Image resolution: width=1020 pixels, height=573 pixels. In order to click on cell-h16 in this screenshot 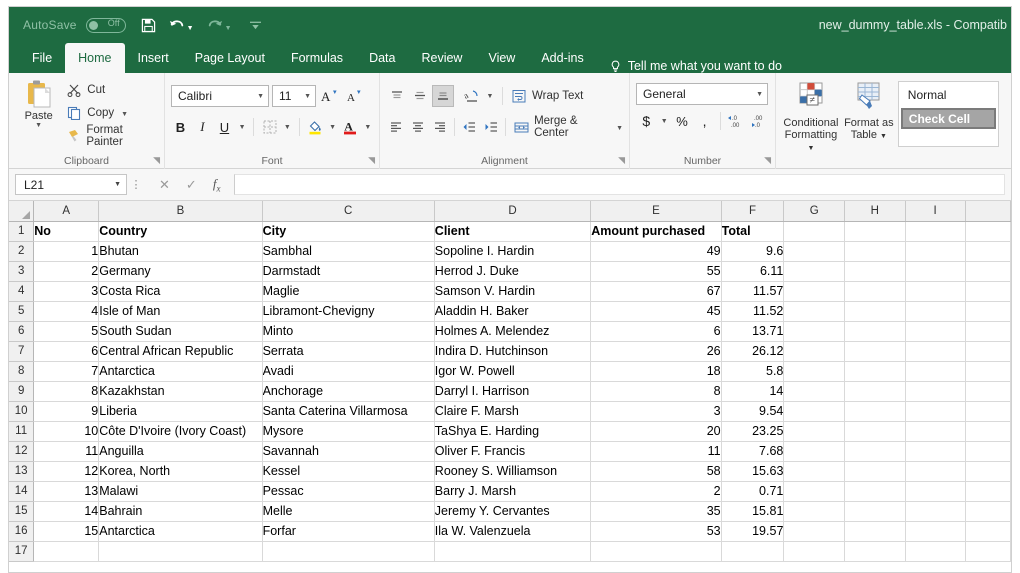, I will do `click(875, 531)`.